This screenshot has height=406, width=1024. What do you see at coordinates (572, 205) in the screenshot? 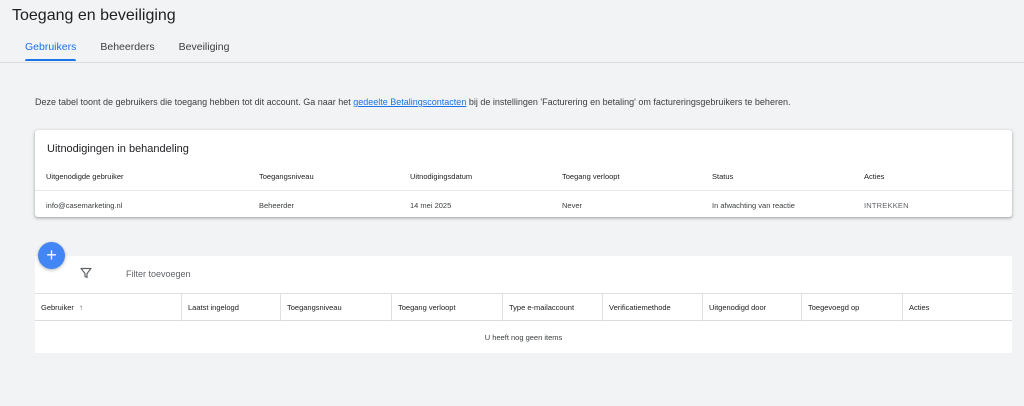
I see `access-expires-value: Never` at bounding box center [572, 205].